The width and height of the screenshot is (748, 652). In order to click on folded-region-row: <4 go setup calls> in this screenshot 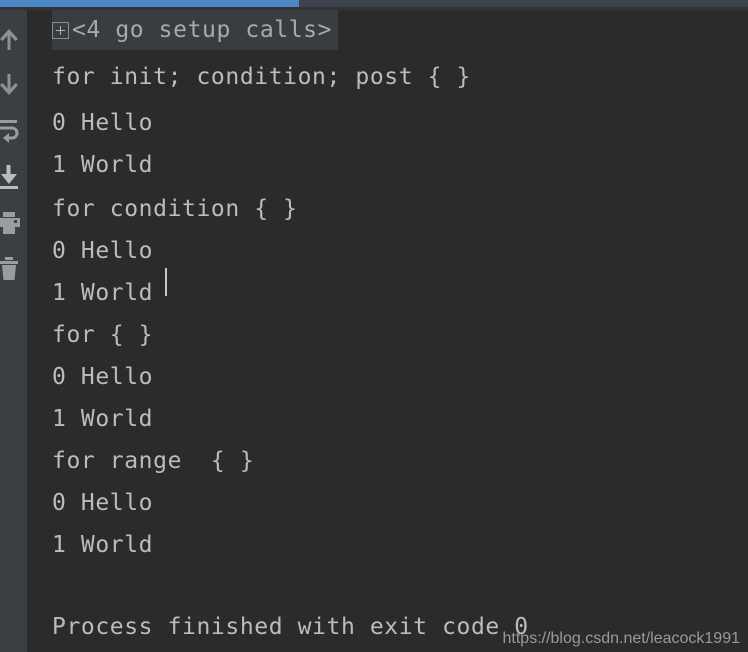, I will do `click(195, 30)`.